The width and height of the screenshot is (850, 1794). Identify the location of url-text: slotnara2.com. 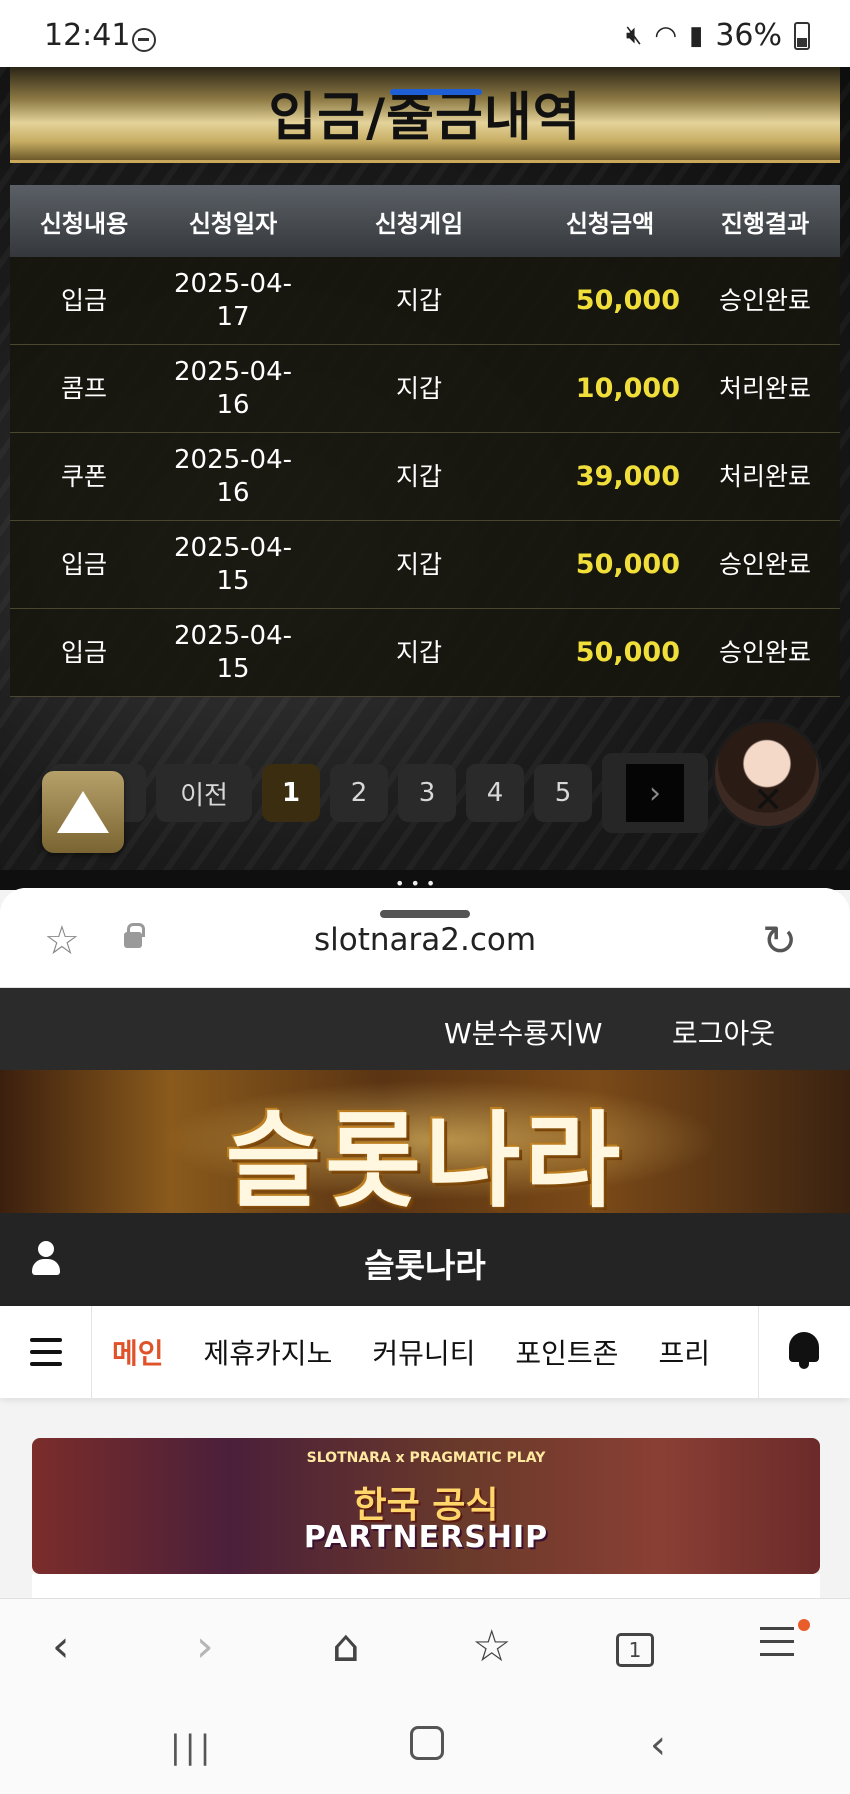
(425, 940).